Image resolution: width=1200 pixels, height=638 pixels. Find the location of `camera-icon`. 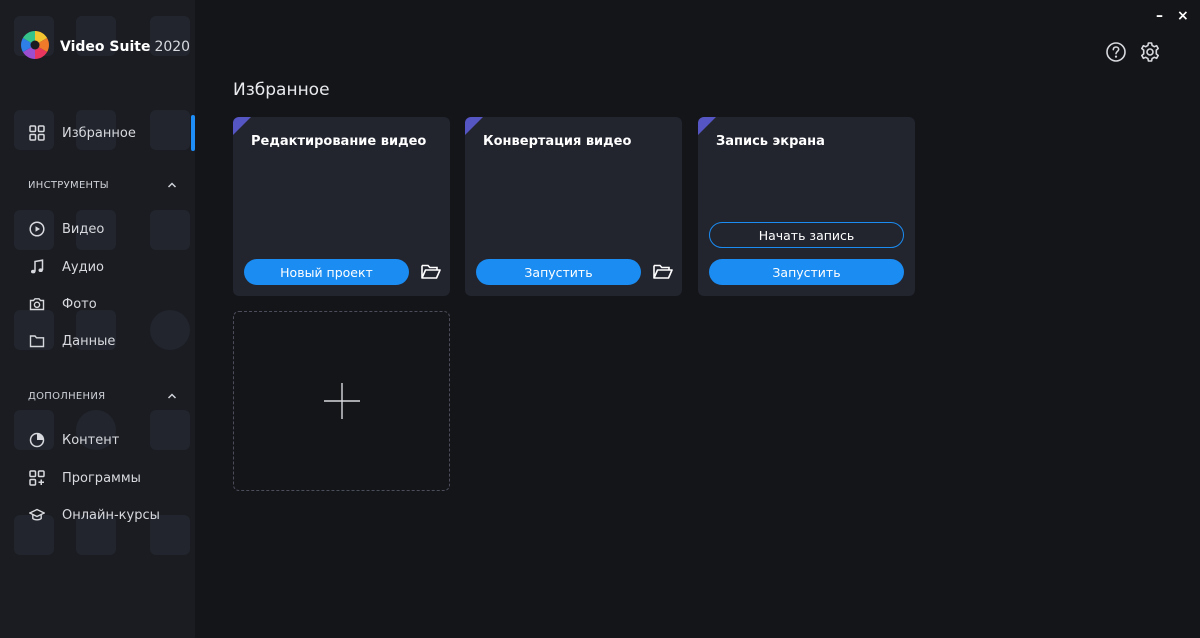

camera-icon is located at coordinates (37, 304).